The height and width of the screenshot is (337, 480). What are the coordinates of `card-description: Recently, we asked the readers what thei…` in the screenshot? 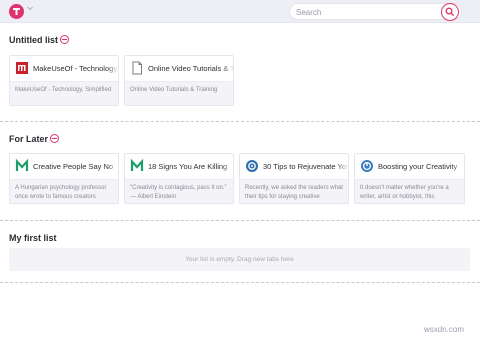 It's located at (294, 192).